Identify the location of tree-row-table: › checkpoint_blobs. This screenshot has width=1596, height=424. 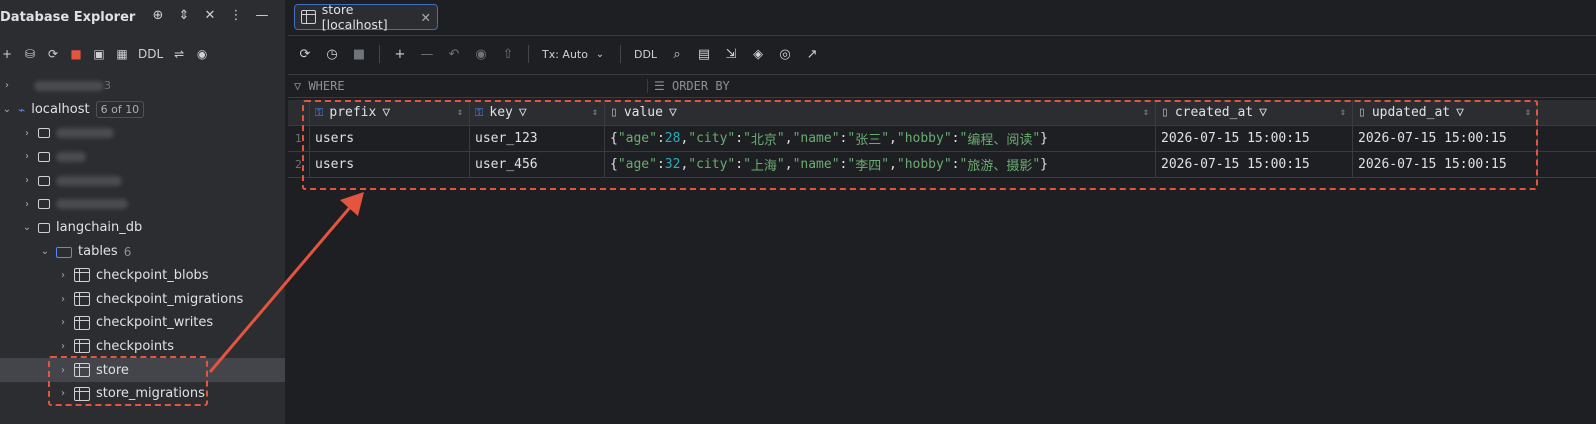
(142, 276).